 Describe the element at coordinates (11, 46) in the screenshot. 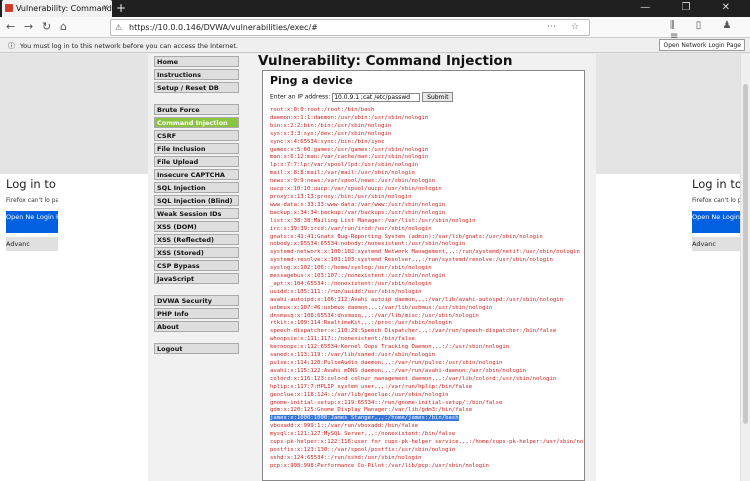

I see `info-icon: ⓘ` at that location.